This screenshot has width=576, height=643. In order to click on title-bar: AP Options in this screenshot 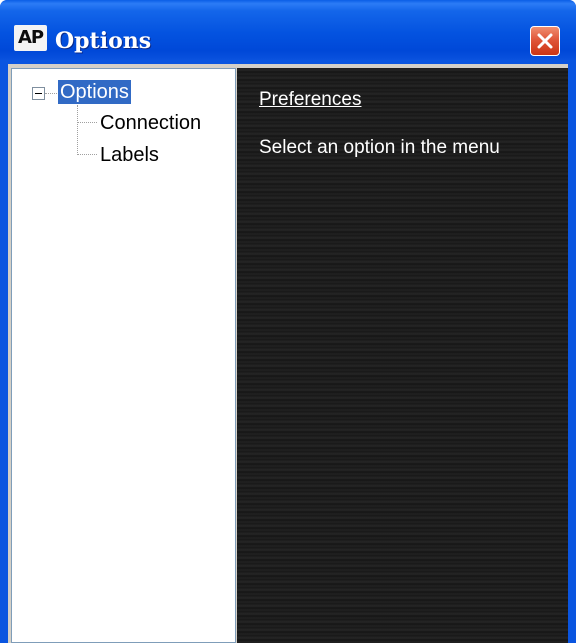, I will do `click(288, 30)`.